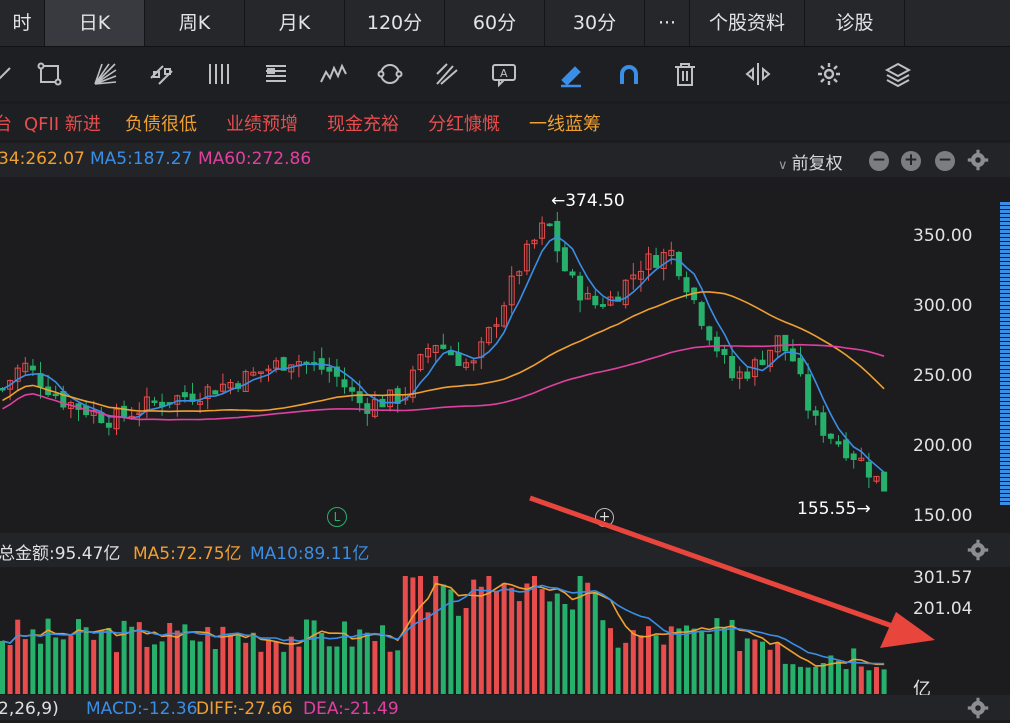 Image resolution: width=1010 pixels, height=723 pixels. Describe the element at coordinates (447, 74) in the screenshot. I see `fork-icon` at that location.